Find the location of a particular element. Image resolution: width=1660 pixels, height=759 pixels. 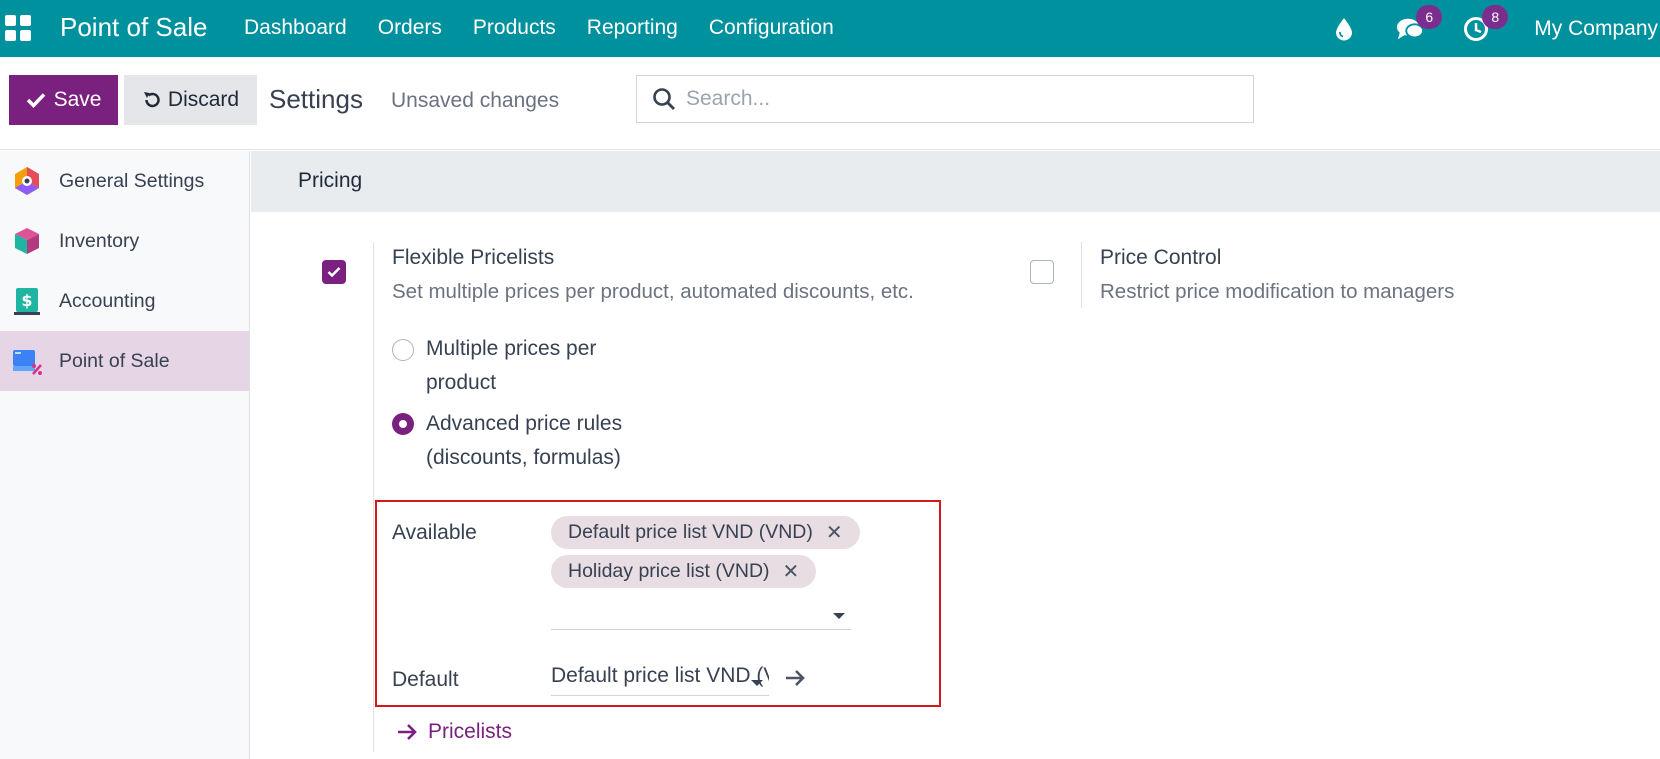

pricelist-tag: Holiday price list (VND) ✕ is located at coordinates (684, 571).